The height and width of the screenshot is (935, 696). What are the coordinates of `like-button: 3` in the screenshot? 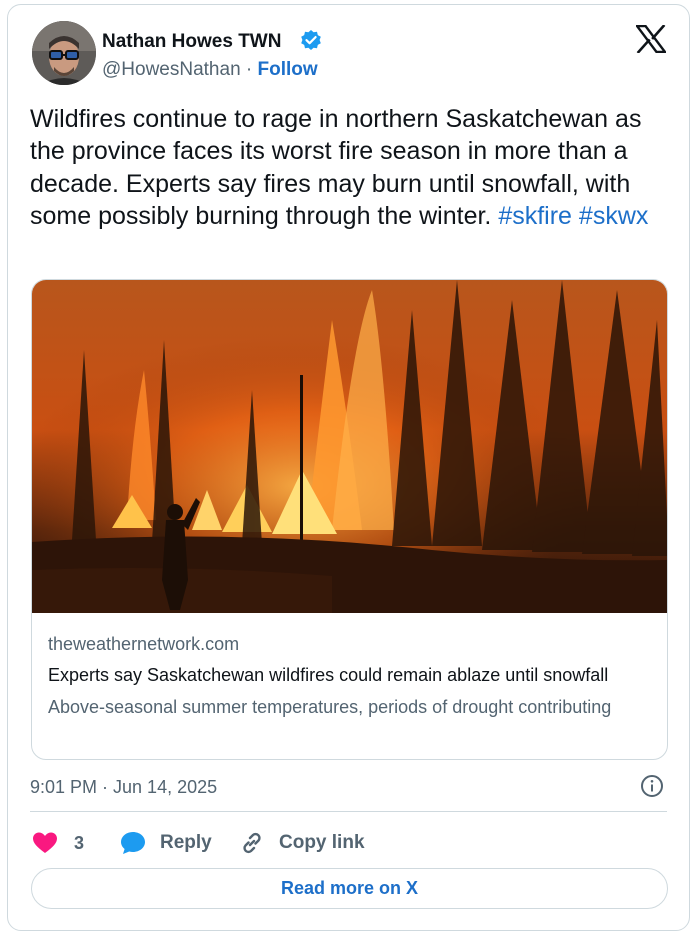 It's located at (58, 843).